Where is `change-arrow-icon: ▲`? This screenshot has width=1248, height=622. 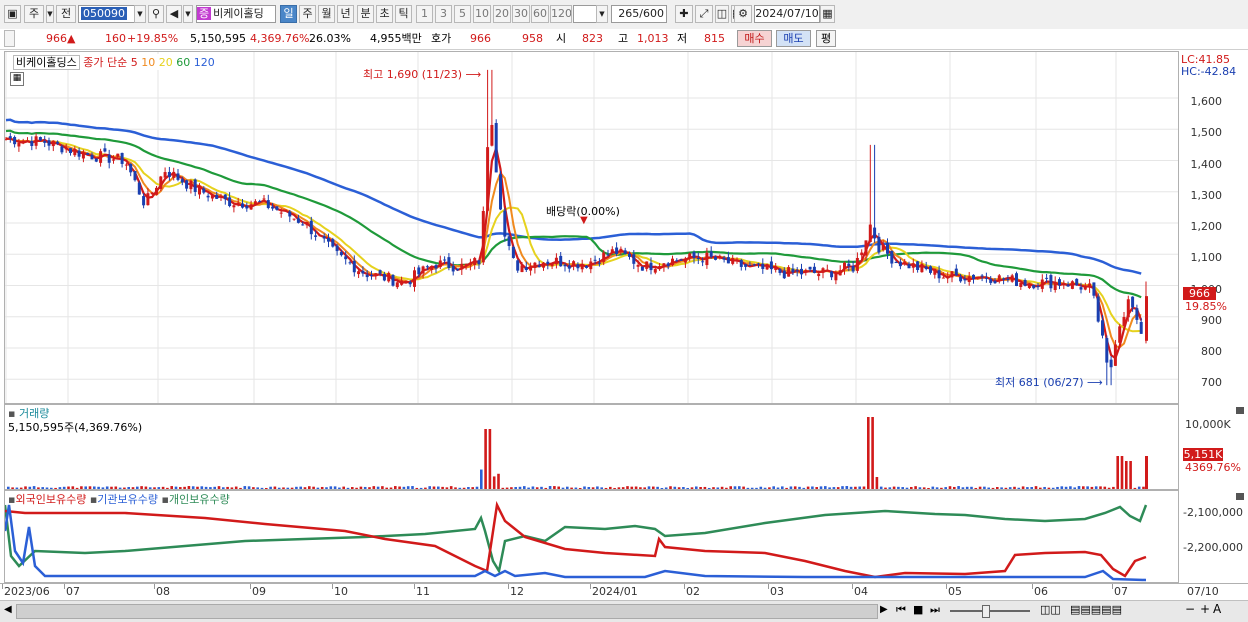 change-arrow-icon: ▲ is located at coordinates (71, 38).